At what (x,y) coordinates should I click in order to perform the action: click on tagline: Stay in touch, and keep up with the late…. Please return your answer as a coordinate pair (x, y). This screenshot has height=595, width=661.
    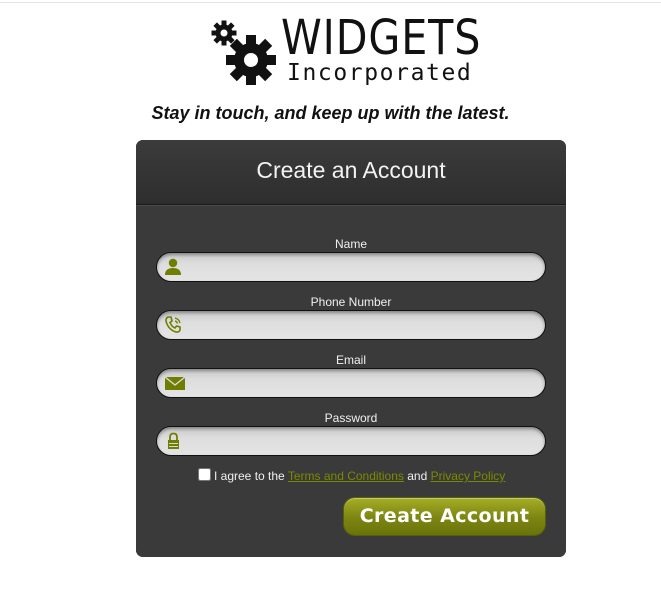
    Looking at the image, I should click on (330, 113).